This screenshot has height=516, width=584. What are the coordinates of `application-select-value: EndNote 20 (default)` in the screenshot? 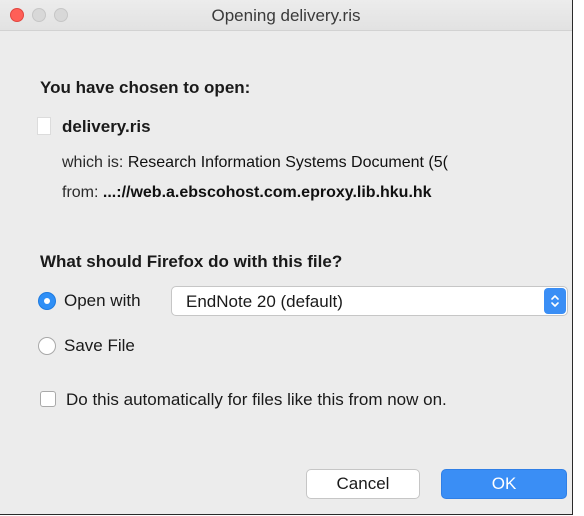 It's located at (264, 301).